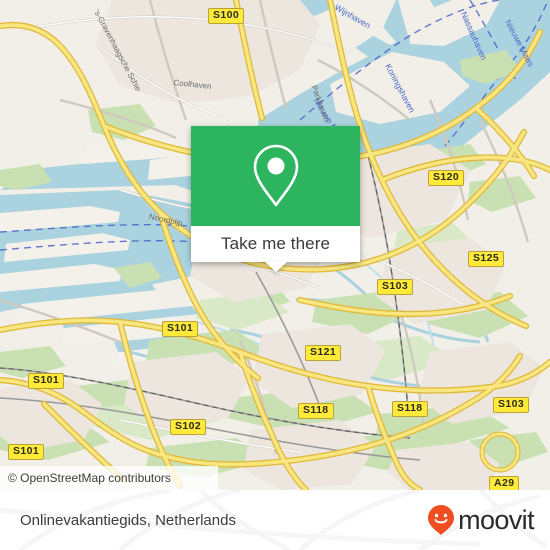  What do you see at coordinates (496, 520) in the screenshot?
I see `moovit-wordmark: moovit` at bounding box center [496, 520].